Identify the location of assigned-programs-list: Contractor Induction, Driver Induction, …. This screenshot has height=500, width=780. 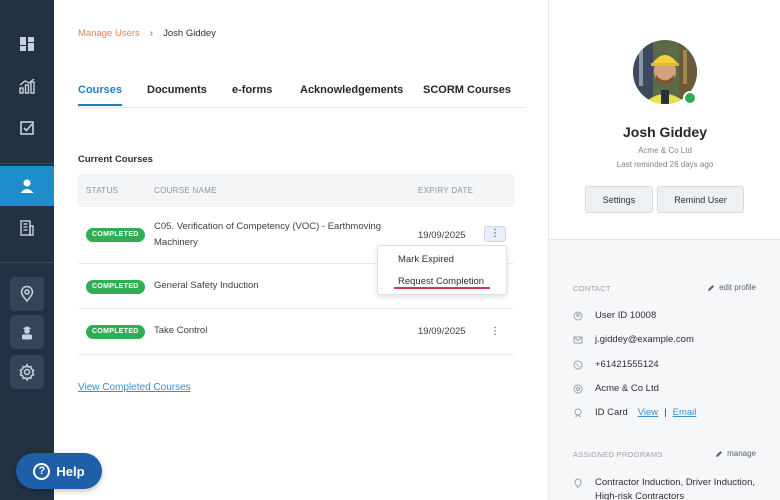
(673, 488).